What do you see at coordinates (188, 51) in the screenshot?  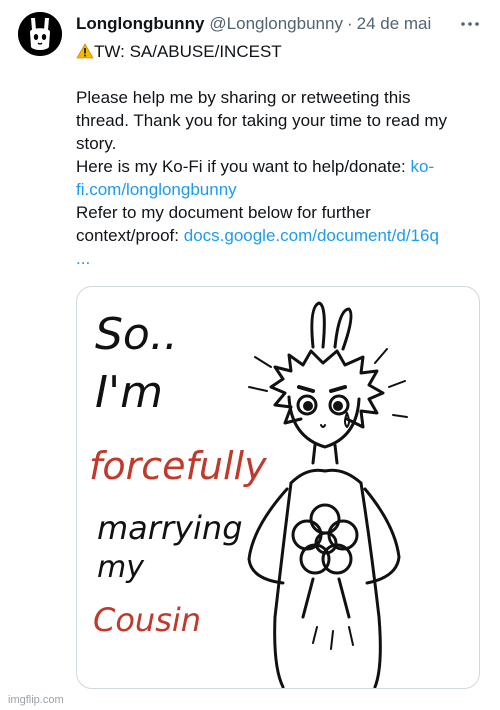 I see `warning-text: TW: SA/ABUSE/INCEST` at bounding box center [188, 51].